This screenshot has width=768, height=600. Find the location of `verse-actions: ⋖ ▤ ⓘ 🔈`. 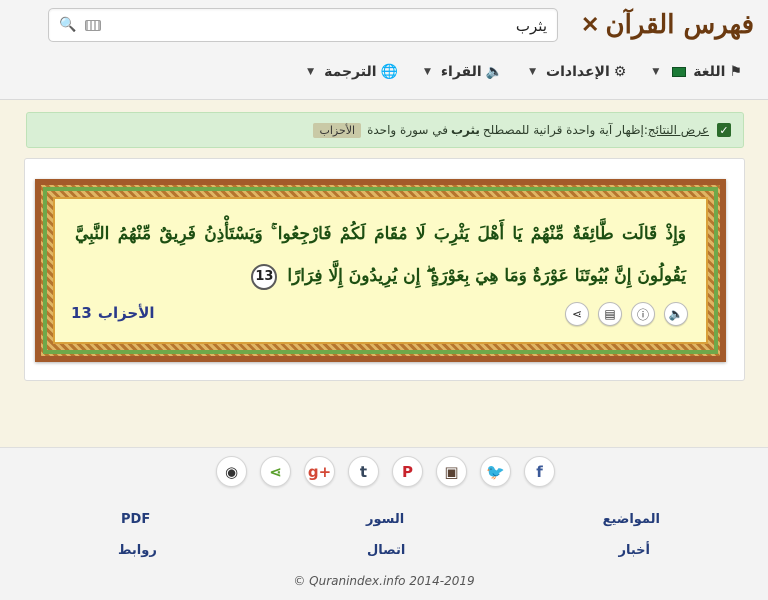

verse-actions: ⋖ ▤ ⓘ 🔈 is located at coordinates (626, 314).